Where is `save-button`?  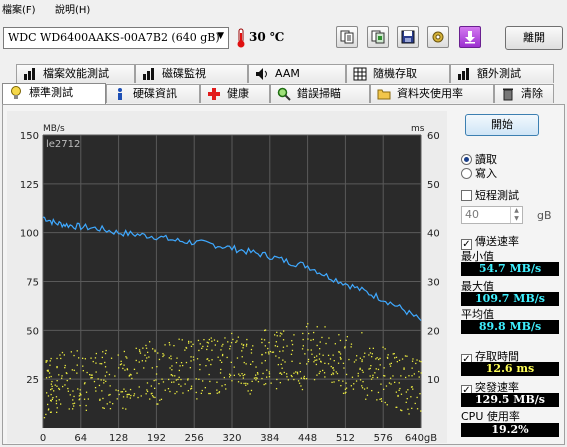
save-button is located at coordinates (408, 37).